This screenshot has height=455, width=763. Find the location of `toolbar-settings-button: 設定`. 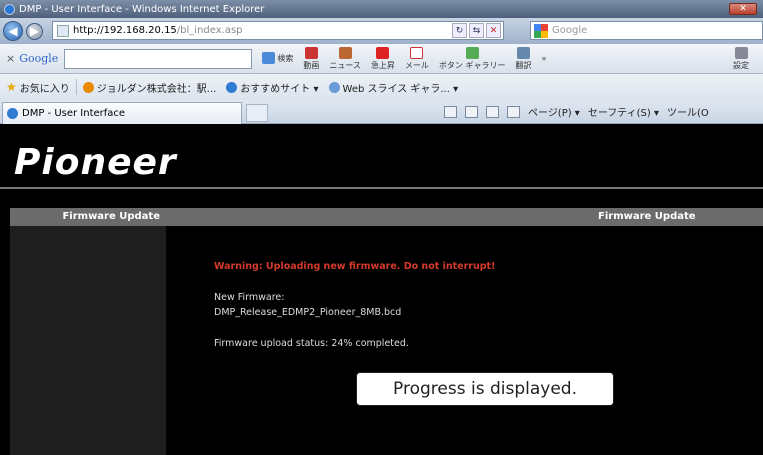

toolbar-settings-button: 設定 is located at coordinates (741, 58).